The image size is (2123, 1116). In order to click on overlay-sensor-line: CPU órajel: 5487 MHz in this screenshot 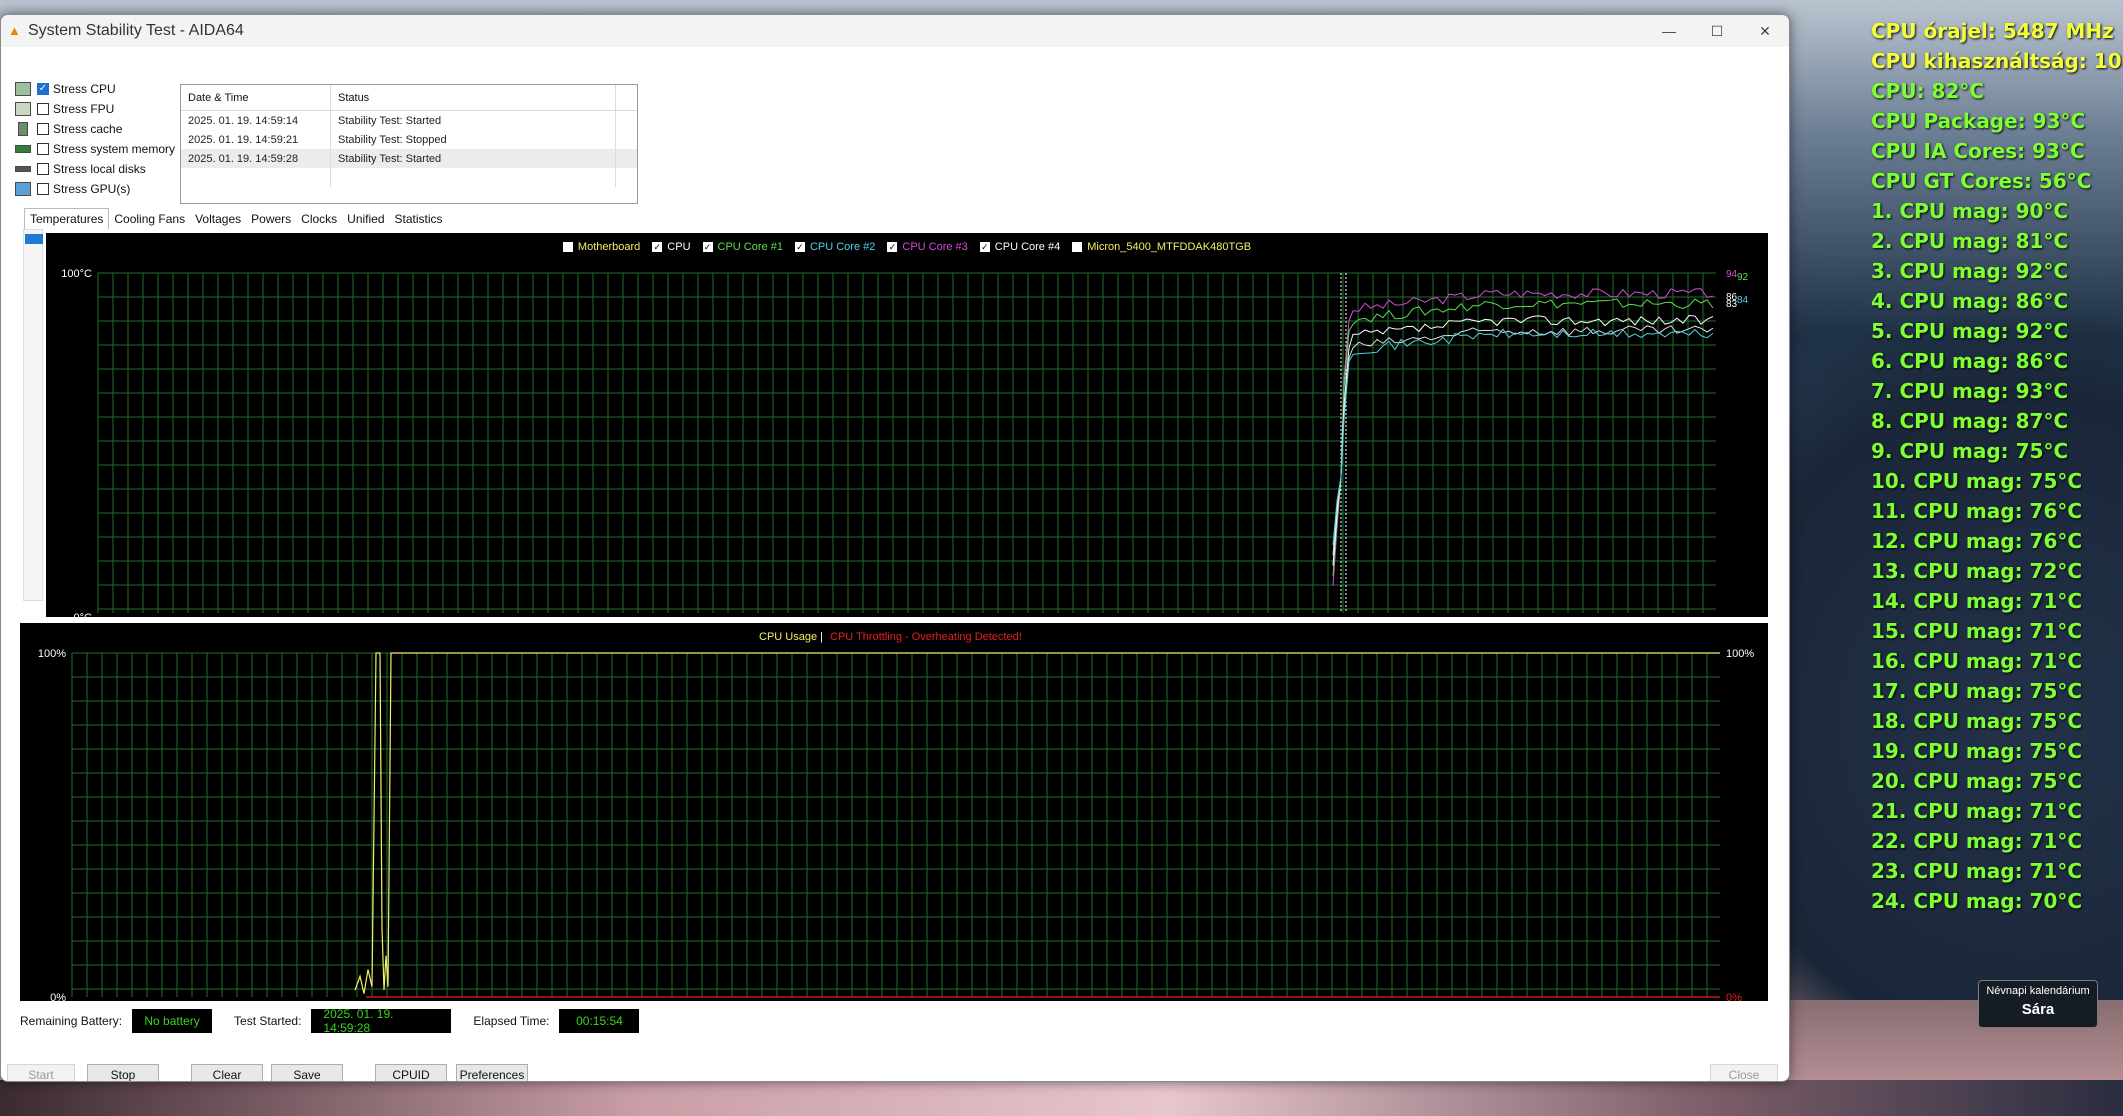, I will do `click(1992, 31)`.